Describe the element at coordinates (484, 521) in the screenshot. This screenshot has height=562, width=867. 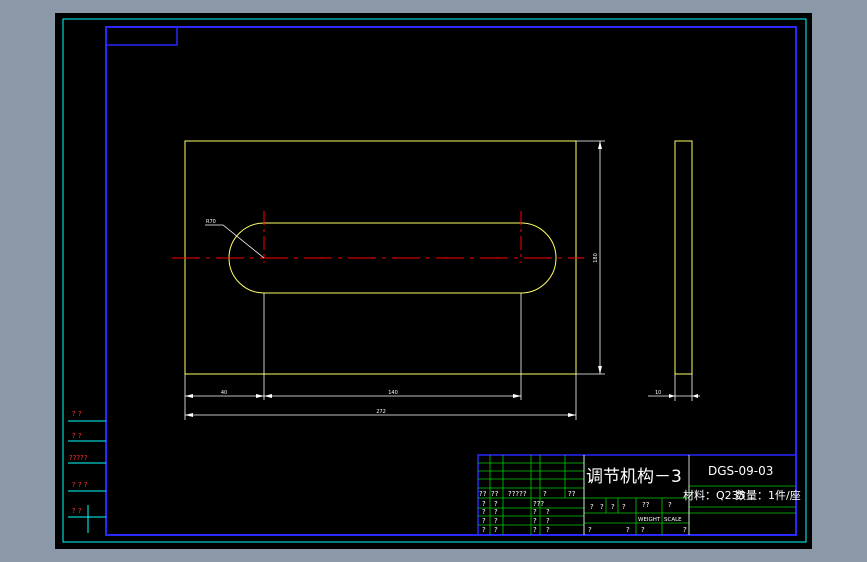
I see `grid-q-row4-a: ?` at that location.